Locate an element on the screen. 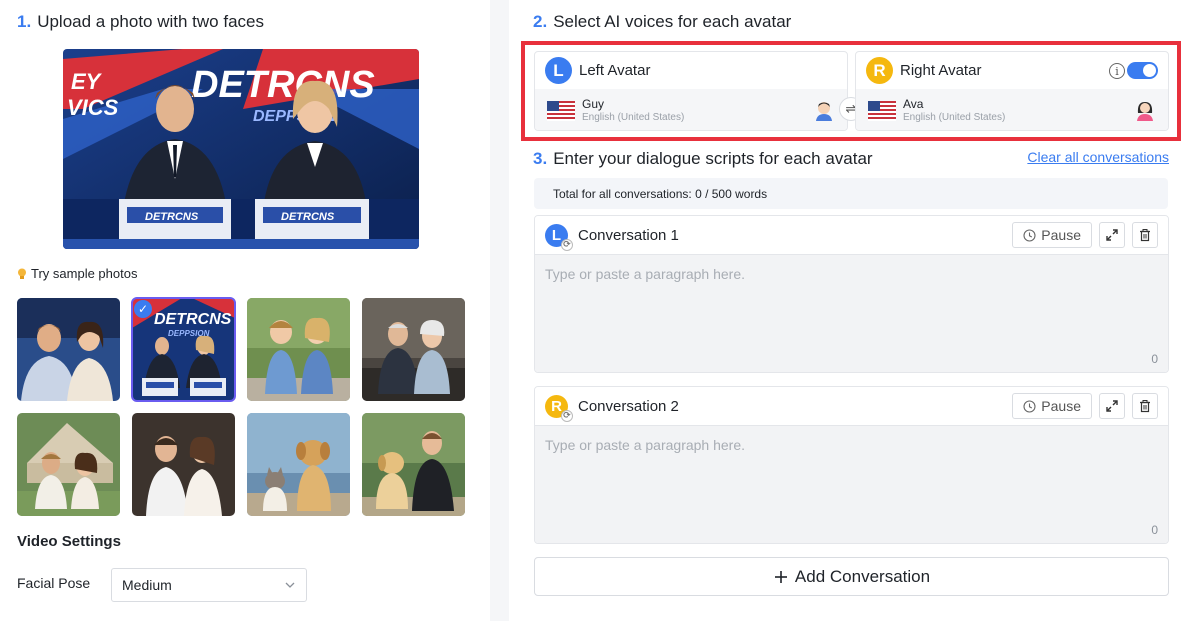 The image size is (1189, 621). conversation-2-pause-button: Pause is located at coordinates (1052, 406).